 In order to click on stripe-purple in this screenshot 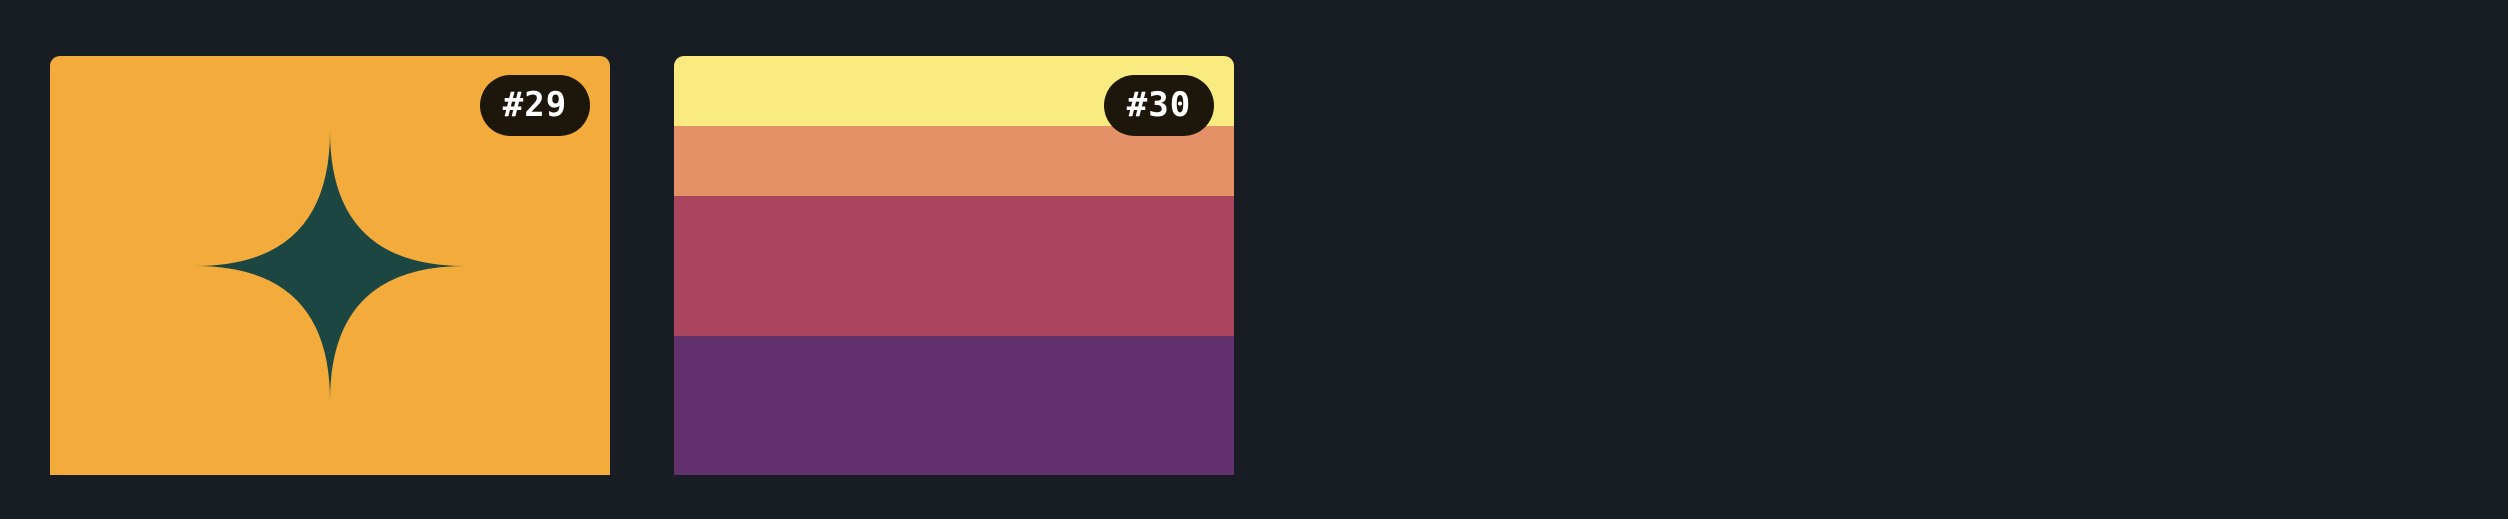, I will do `click(954, 405)`.